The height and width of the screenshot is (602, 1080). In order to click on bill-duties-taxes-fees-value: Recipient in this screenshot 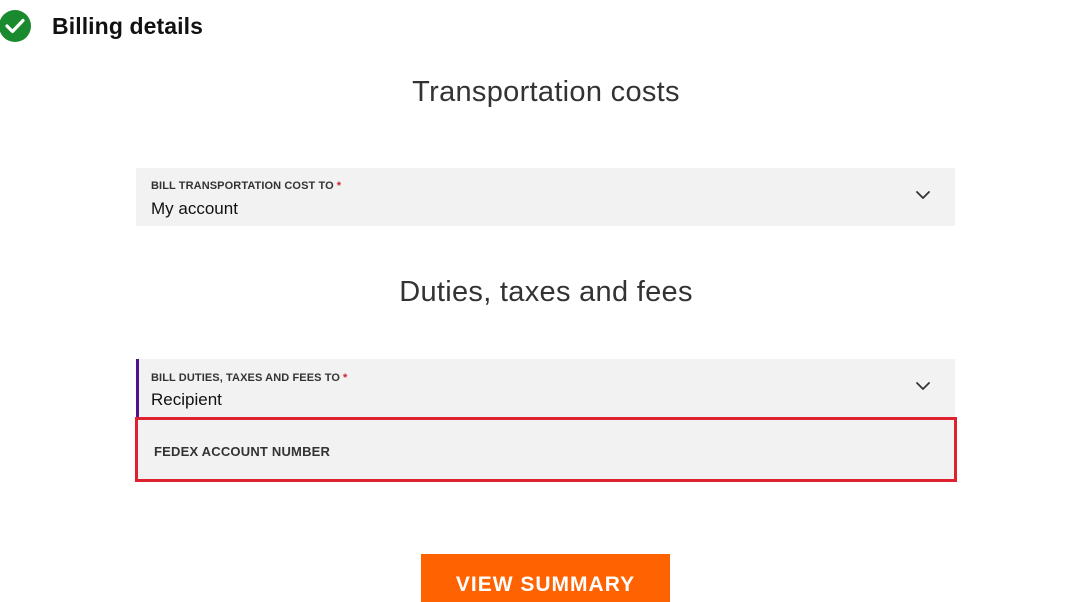, I will do `click(186, 399)`.